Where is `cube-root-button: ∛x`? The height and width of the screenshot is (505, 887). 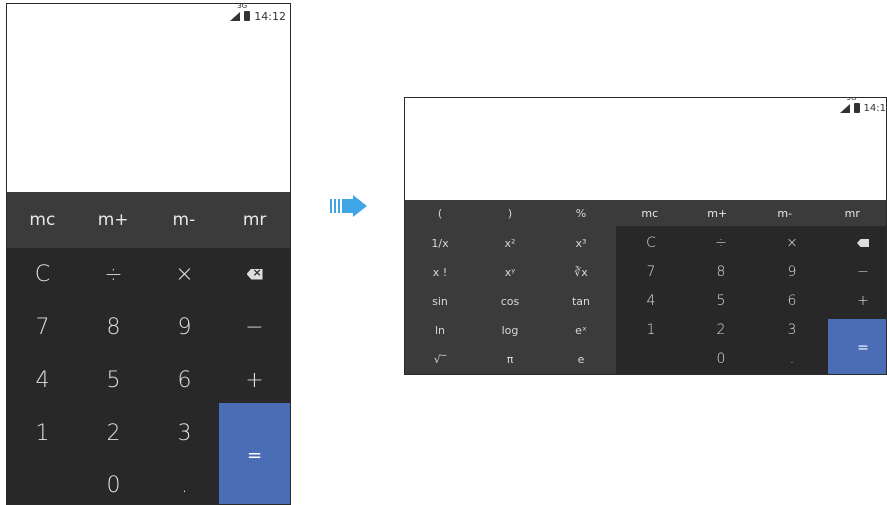 cube-root-button: ∛x is located at coordinates (581, 272).